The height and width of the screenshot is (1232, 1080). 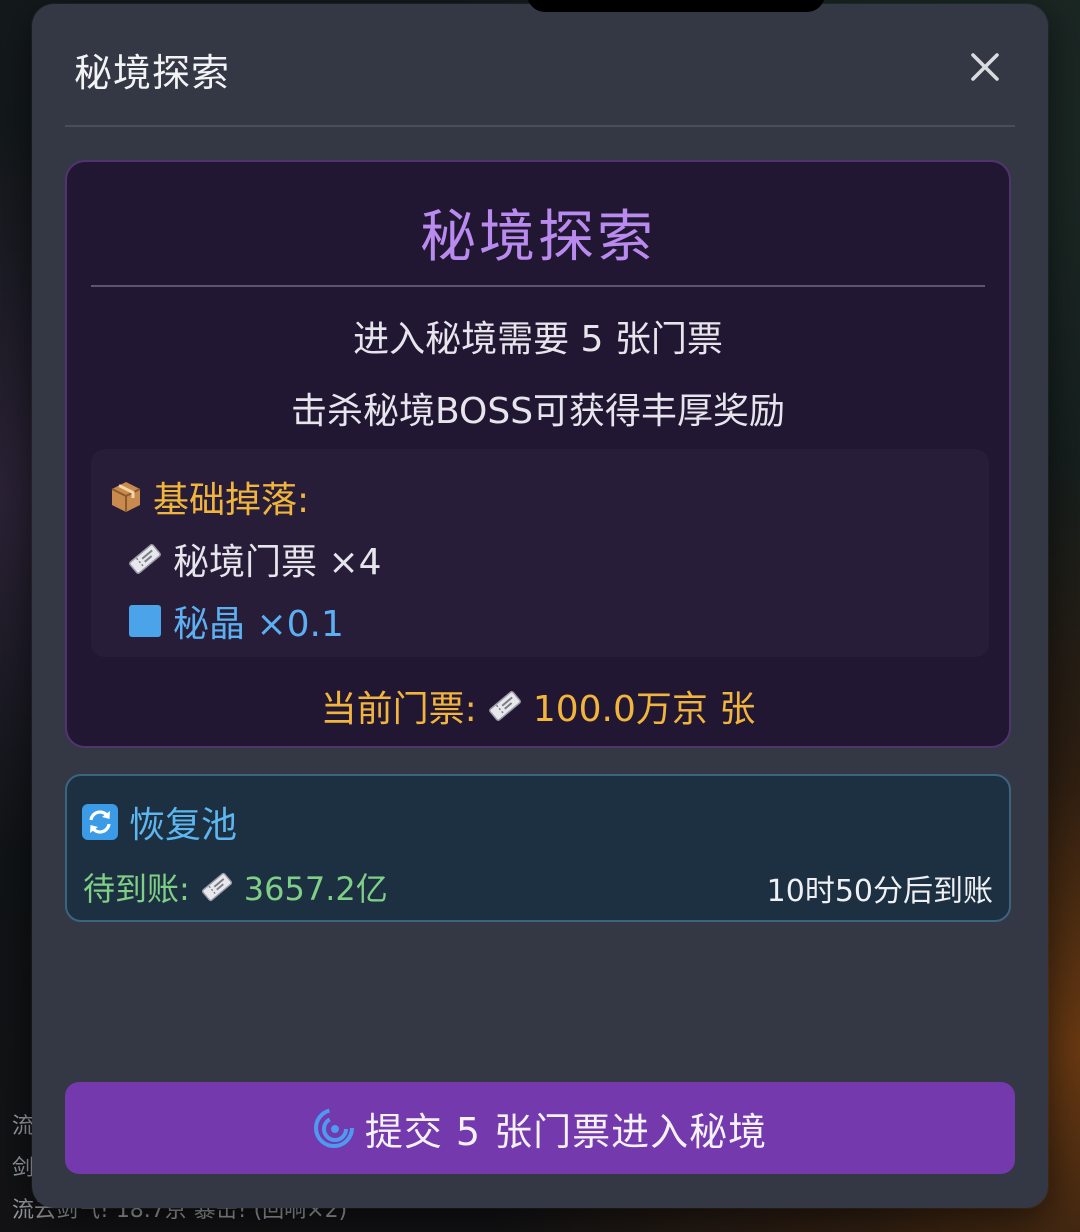 What do you see at coordinates (398, 709) in the screenshot?
I see `current-tickets-label: 当前门票:` at bounding box center [398, 709].